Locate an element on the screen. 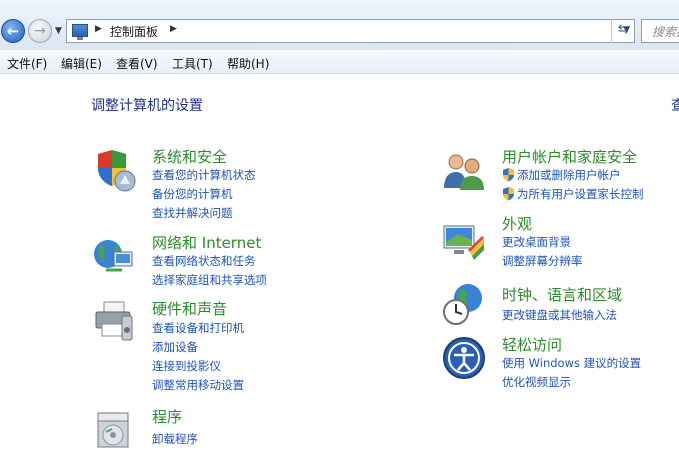 This screenshot has height=451, width=679. menu-file: 文件(F) is located at coordinates (27, 63).